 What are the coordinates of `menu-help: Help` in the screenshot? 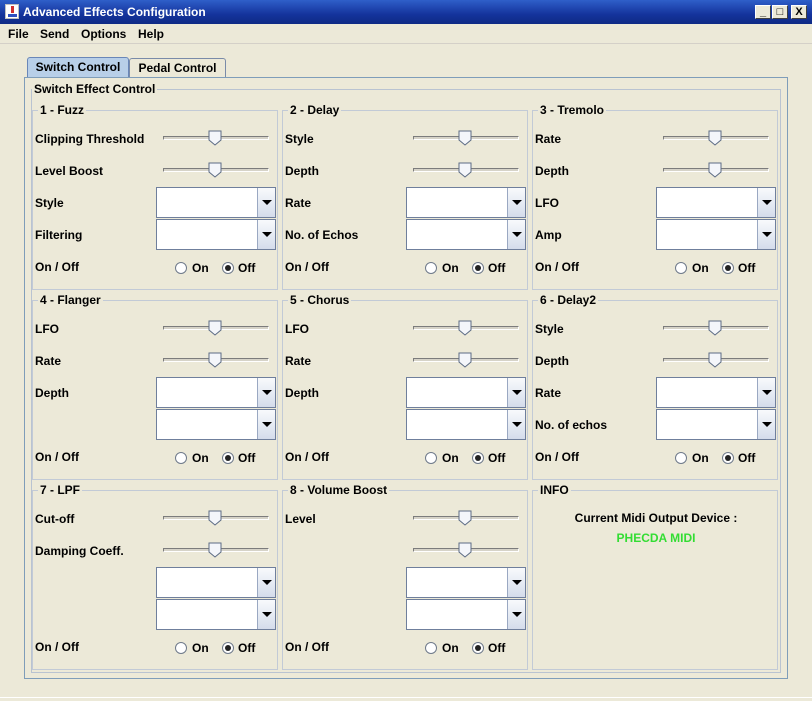 It's located at (151, 34).